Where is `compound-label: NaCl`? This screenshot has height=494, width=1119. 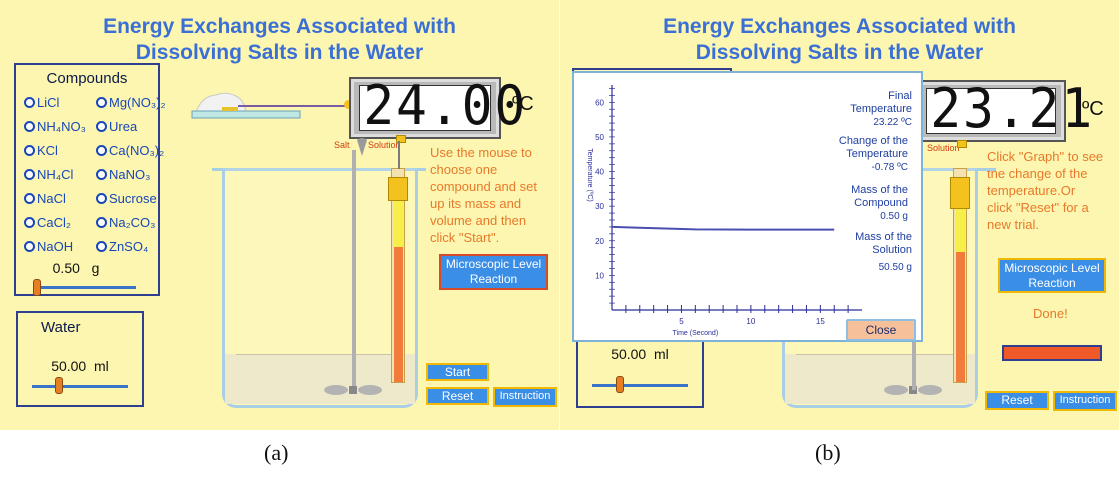
compound-label: NaCl is located at coordinates (51, 198).